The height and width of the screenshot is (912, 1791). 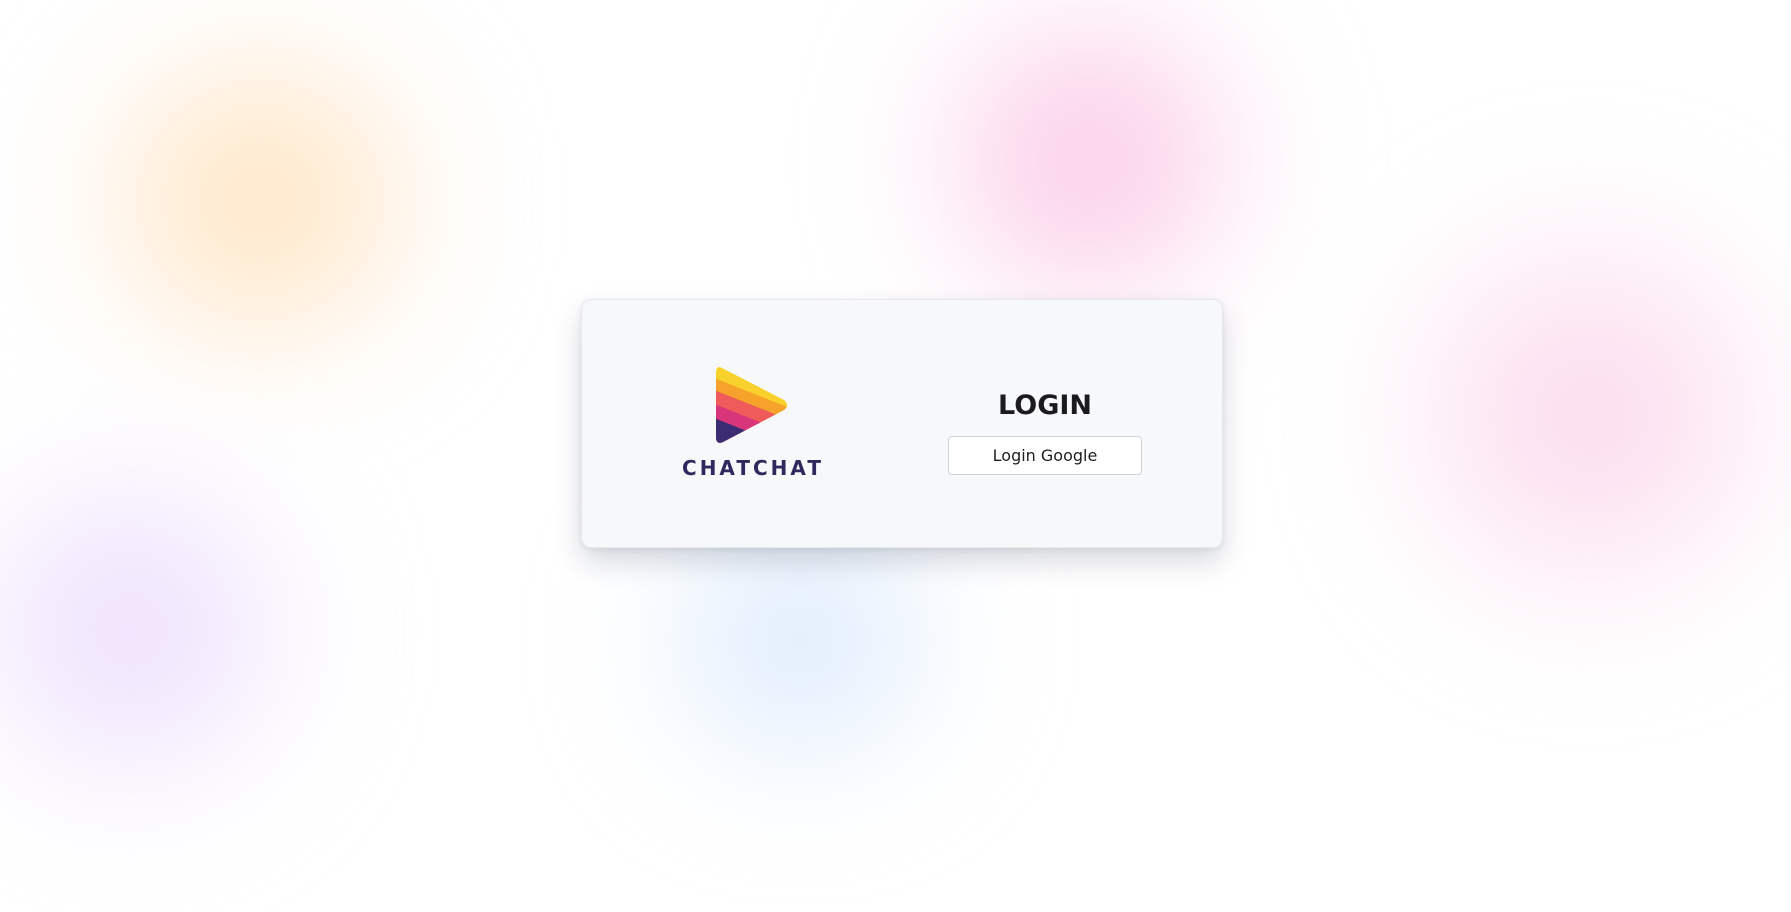 What do you see at coordinates (160, 630) in the screenshot?
I see `background-blob-purple` at bounding box center [160, 630].